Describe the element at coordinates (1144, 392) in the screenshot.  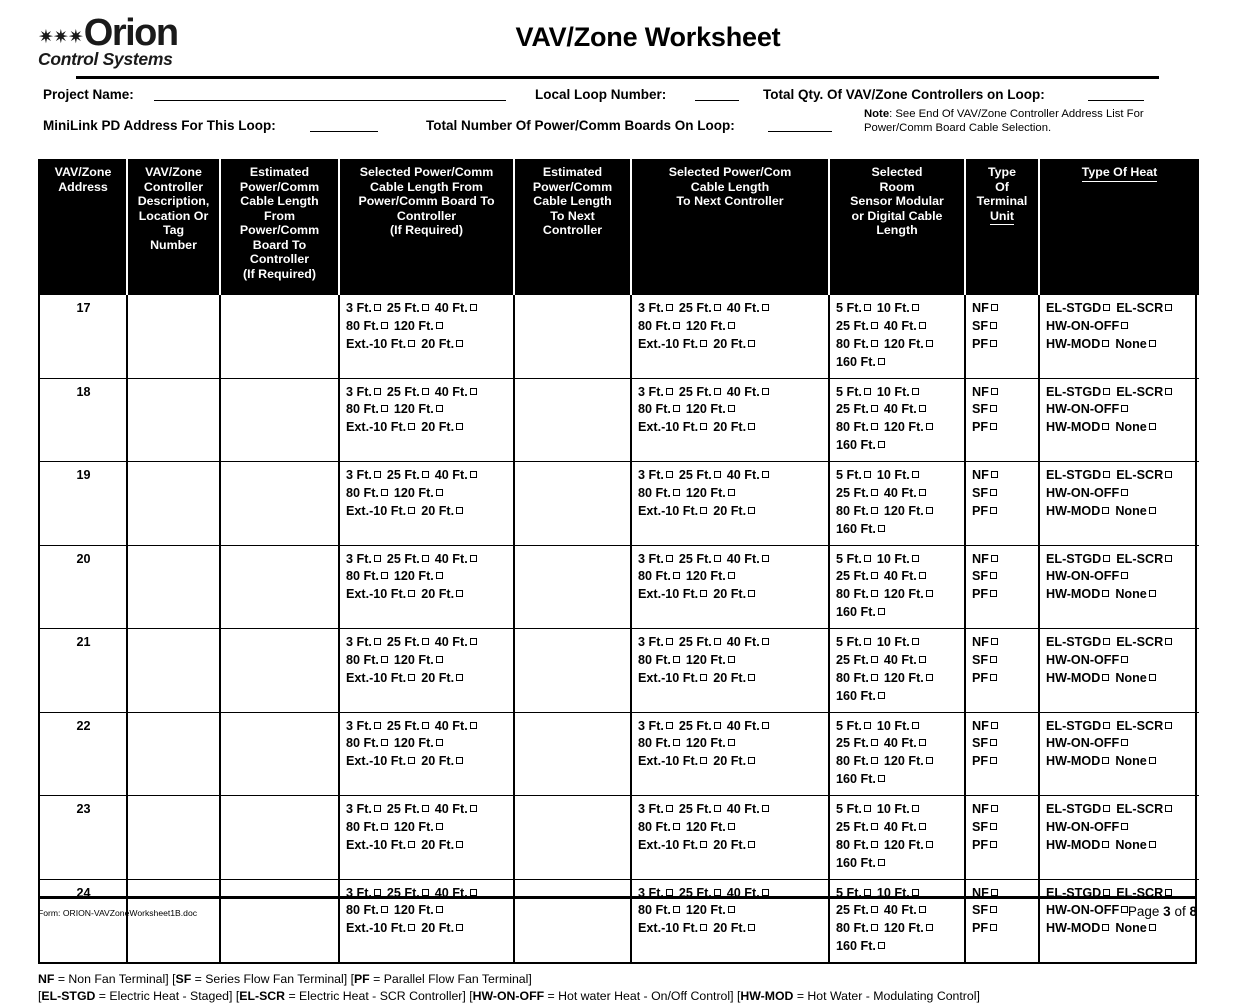
I see `option-el-scr: EL-SCR` at that location.